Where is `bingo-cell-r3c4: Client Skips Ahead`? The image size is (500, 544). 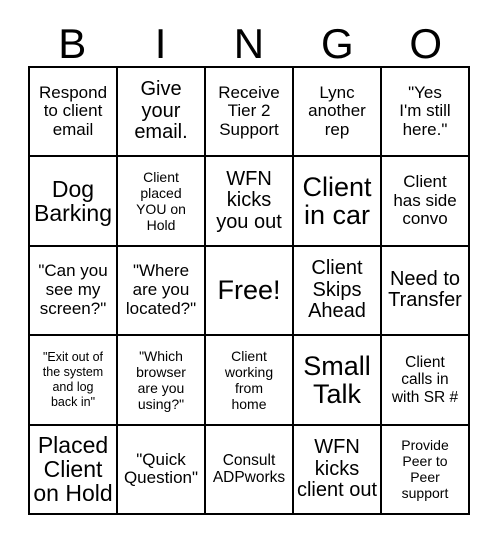 bingo-cell-r3c4: Client Skips Ahead is located at coordinates (338, 291).